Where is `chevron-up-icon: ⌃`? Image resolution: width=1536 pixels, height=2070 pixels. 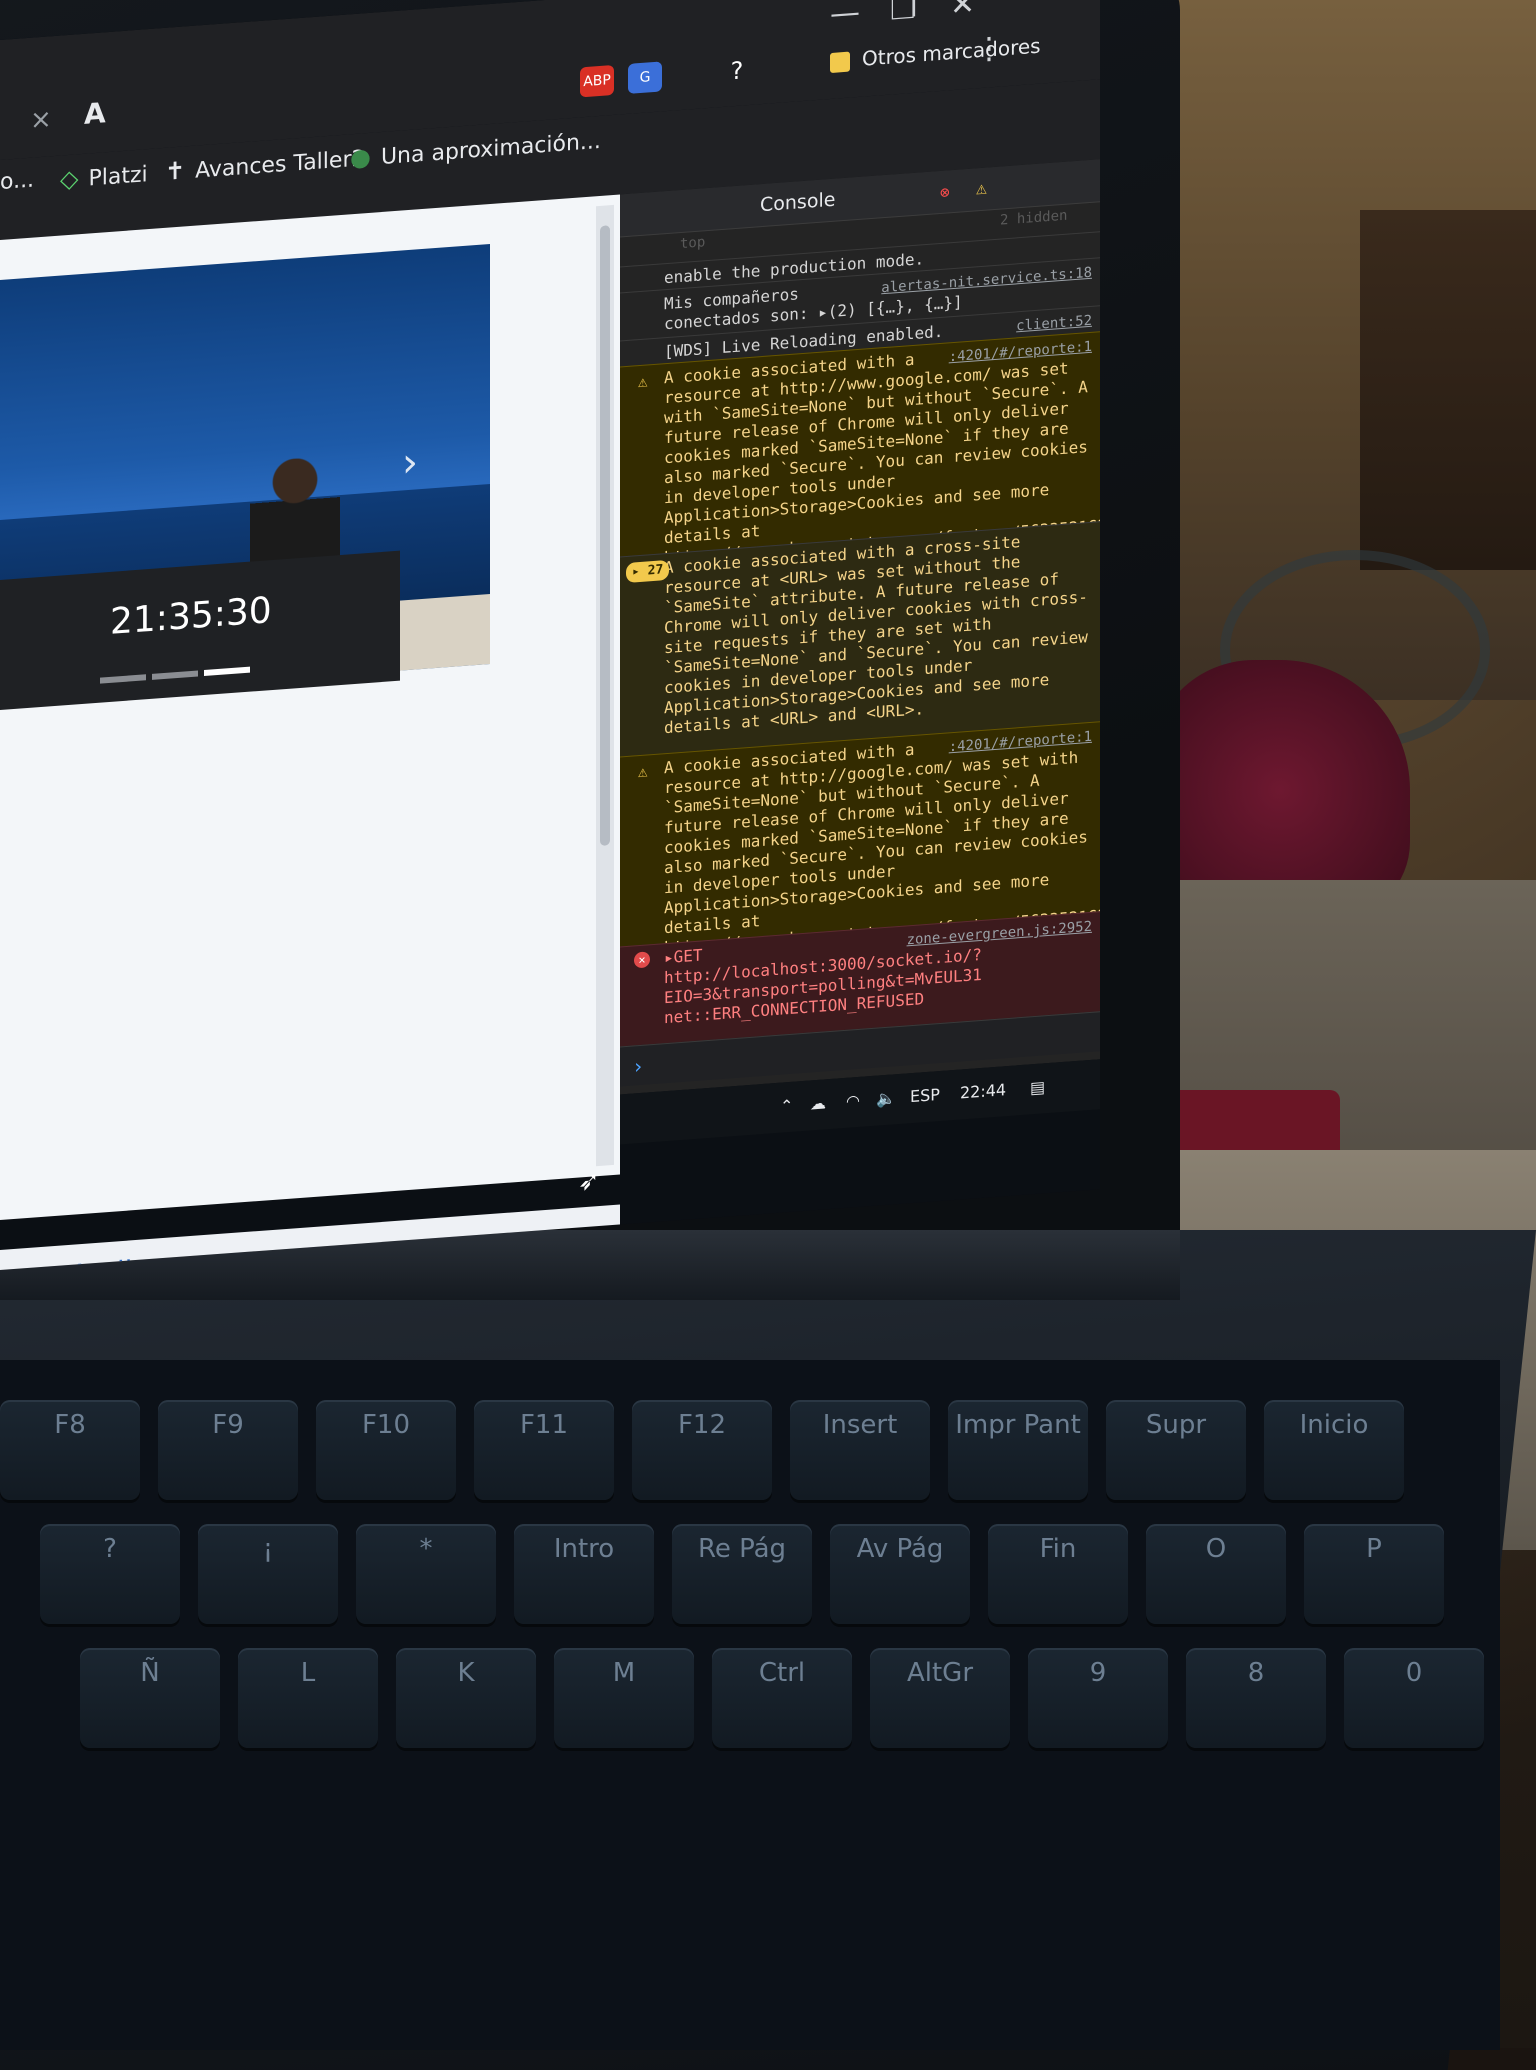 chevron-up-icon: ⌃ is located at coordinates (786, 1106).